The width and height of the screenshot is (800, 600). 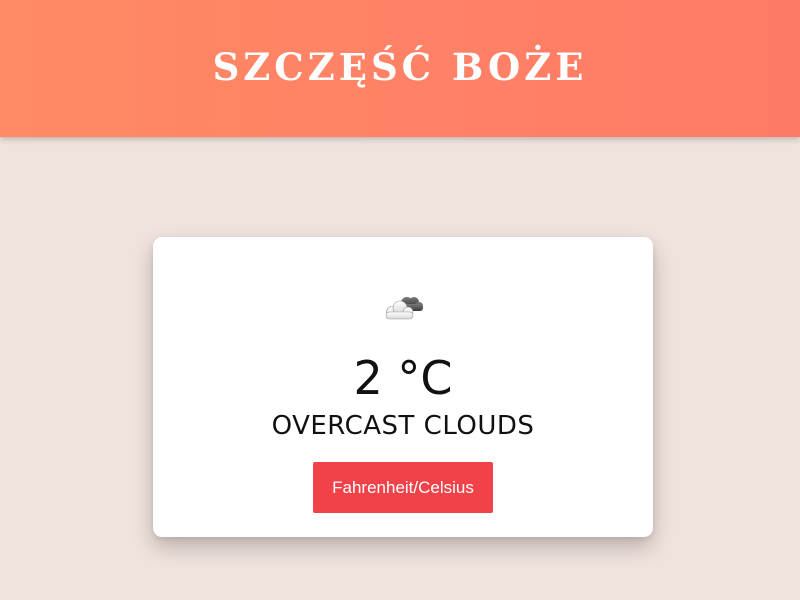 I want to click on page-title: SZCZĘŚĆ BOŻE, so click(x=400, y=66).